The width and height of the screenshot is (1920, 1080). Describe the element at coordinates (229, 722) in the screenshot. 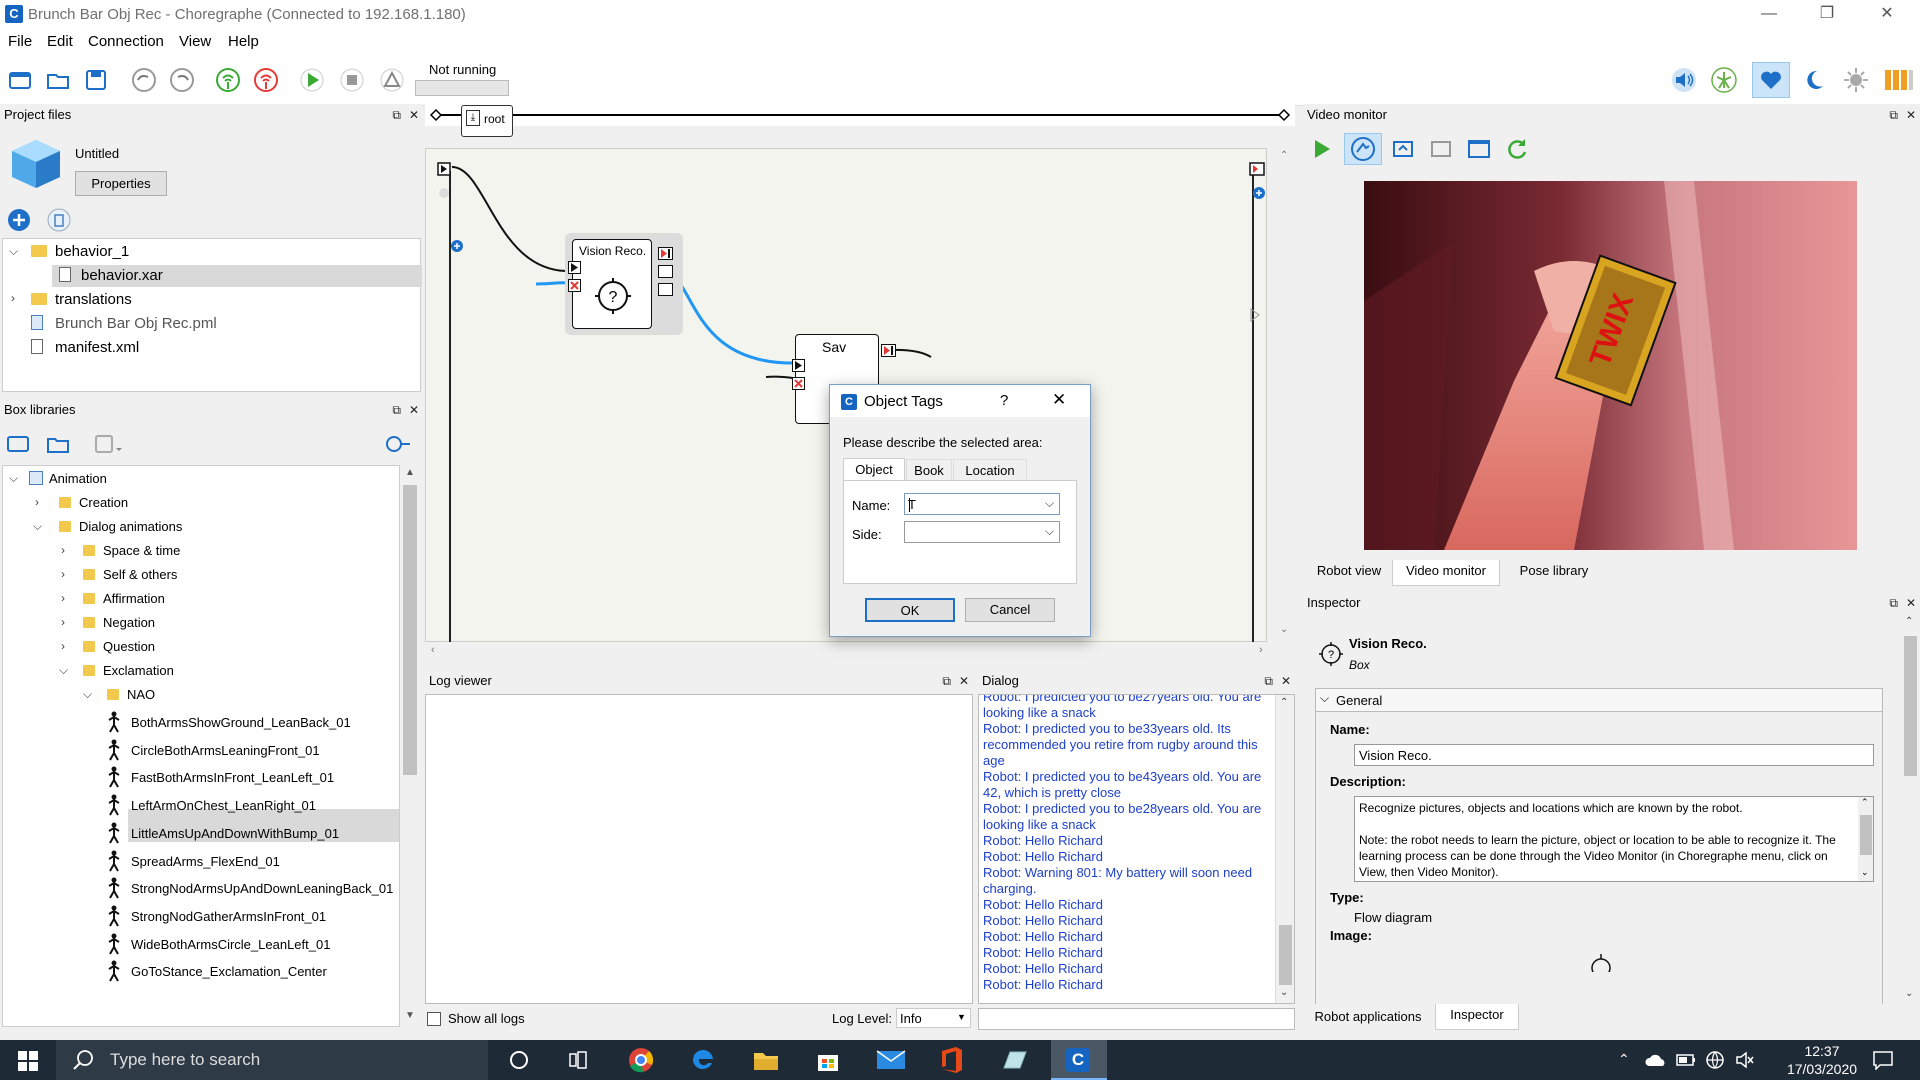

I see `behavior-item: BothArmsShowGround_LeanBack_01` at that location.